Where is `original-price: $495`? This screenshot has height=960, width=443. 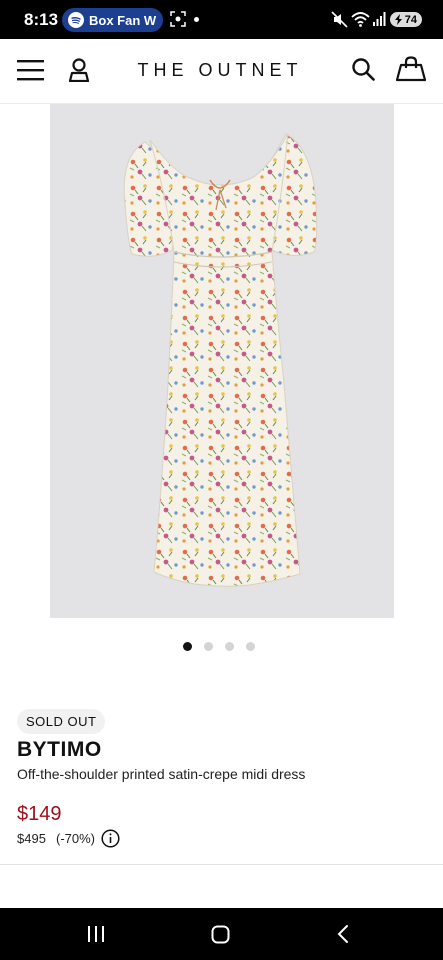 original-price: $495 is located at coordinates (31, 838).